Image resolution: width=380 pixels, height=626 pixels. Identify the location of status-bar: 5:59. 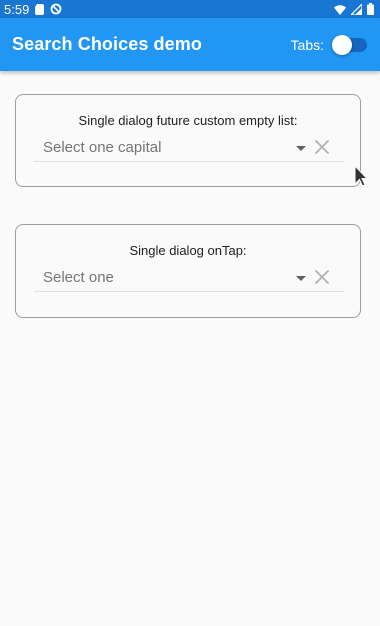
(190, 9).